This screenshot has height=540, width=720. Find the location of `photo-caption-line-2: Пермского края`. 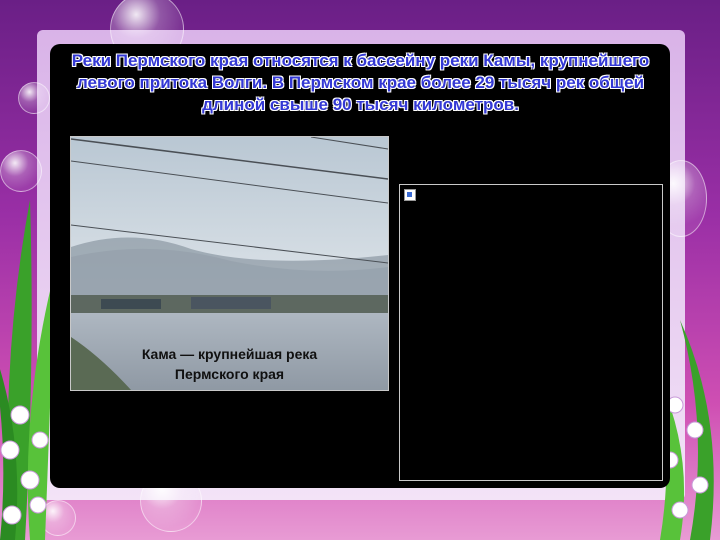

photo-caption-line-2: Пермского края is located at coordinates (229, 374).